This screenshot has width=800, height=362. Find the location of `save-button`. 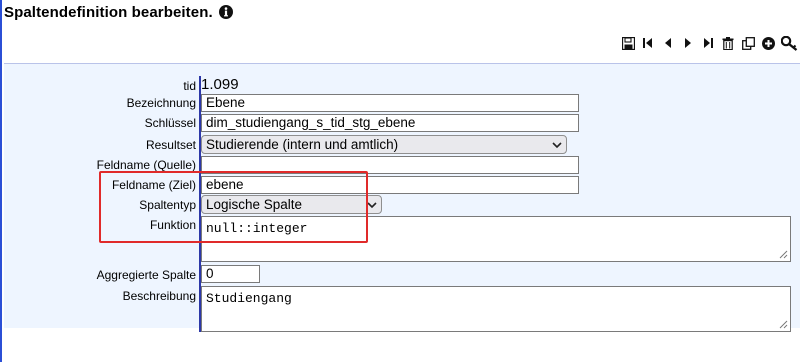

save-button is located at coordinates (628, 43).